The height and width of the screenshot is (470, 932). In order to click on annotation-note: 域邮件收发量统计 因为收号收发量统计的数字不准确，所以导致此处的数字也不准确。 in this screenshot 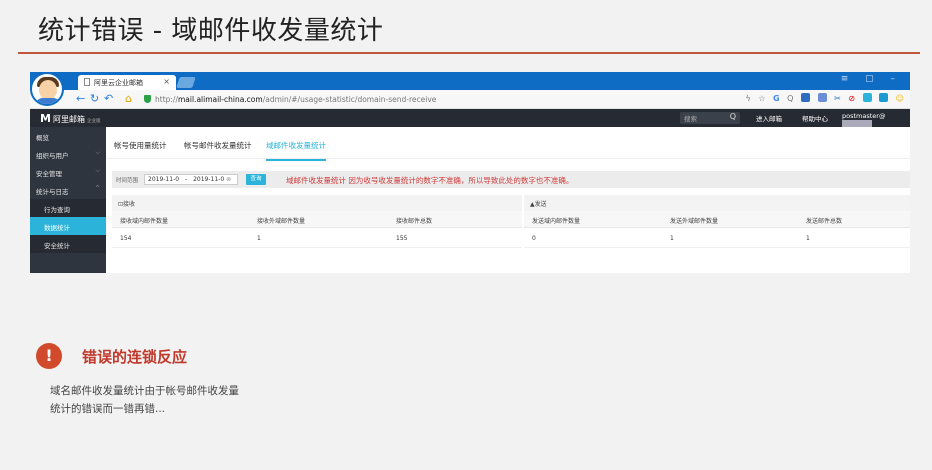, I will do `click(430, 180)`.